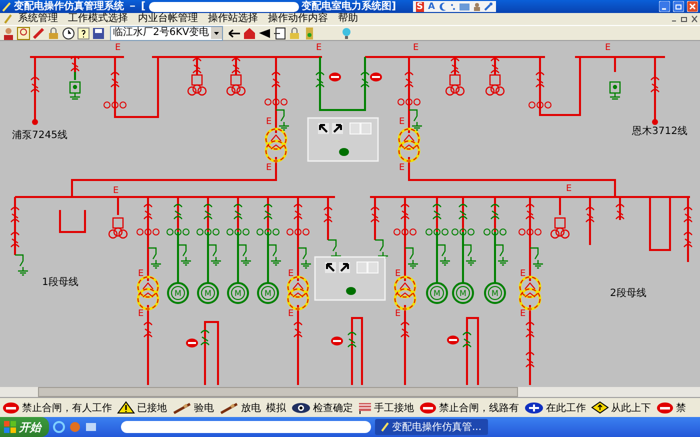 The height and width of the screenshot is (437, 700). I want to click on legend-button: 禁止合闸，有人工作, so click(57, 407).